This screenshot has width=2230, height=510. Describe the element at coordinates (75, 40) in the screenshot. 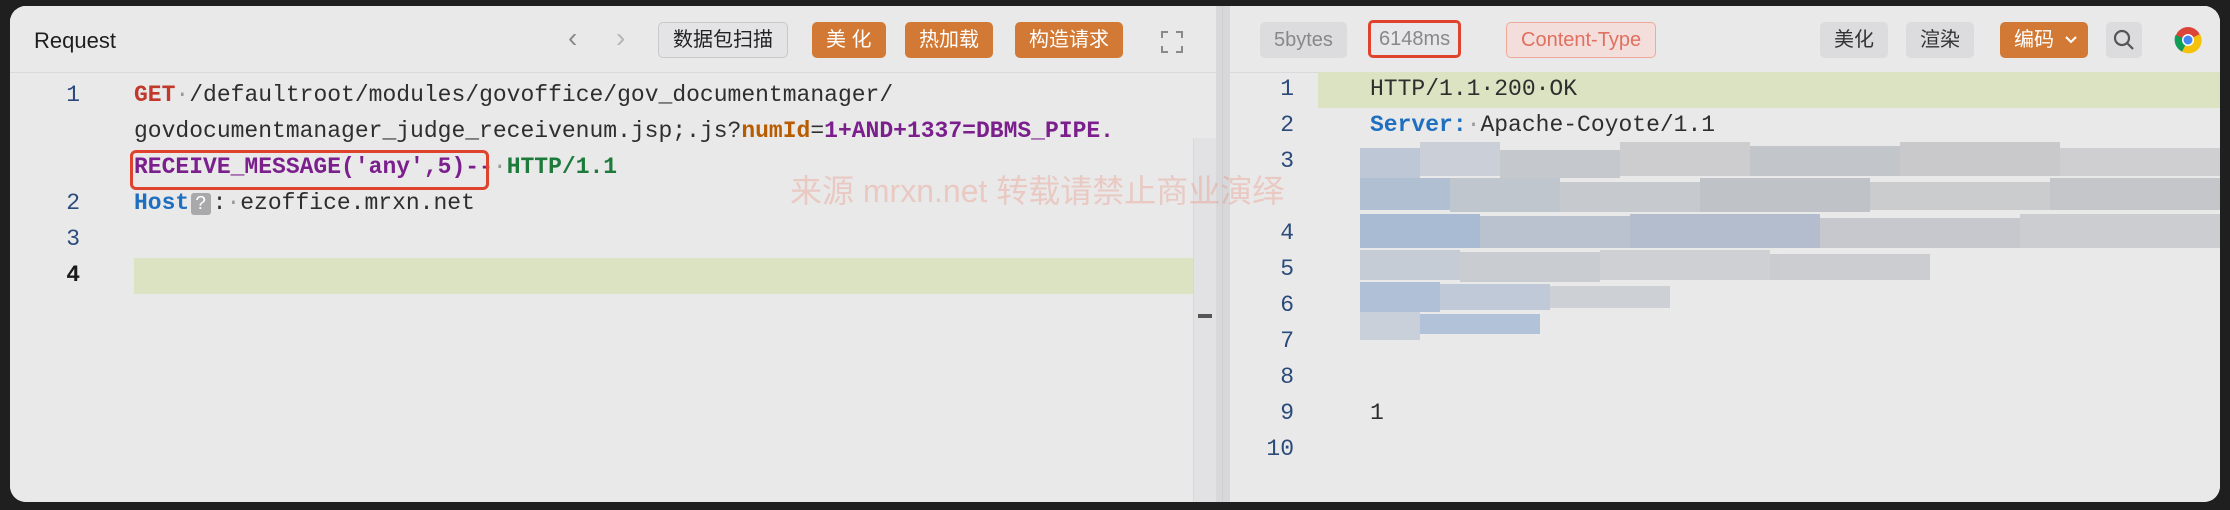

I see `request-title: Request` at that location.